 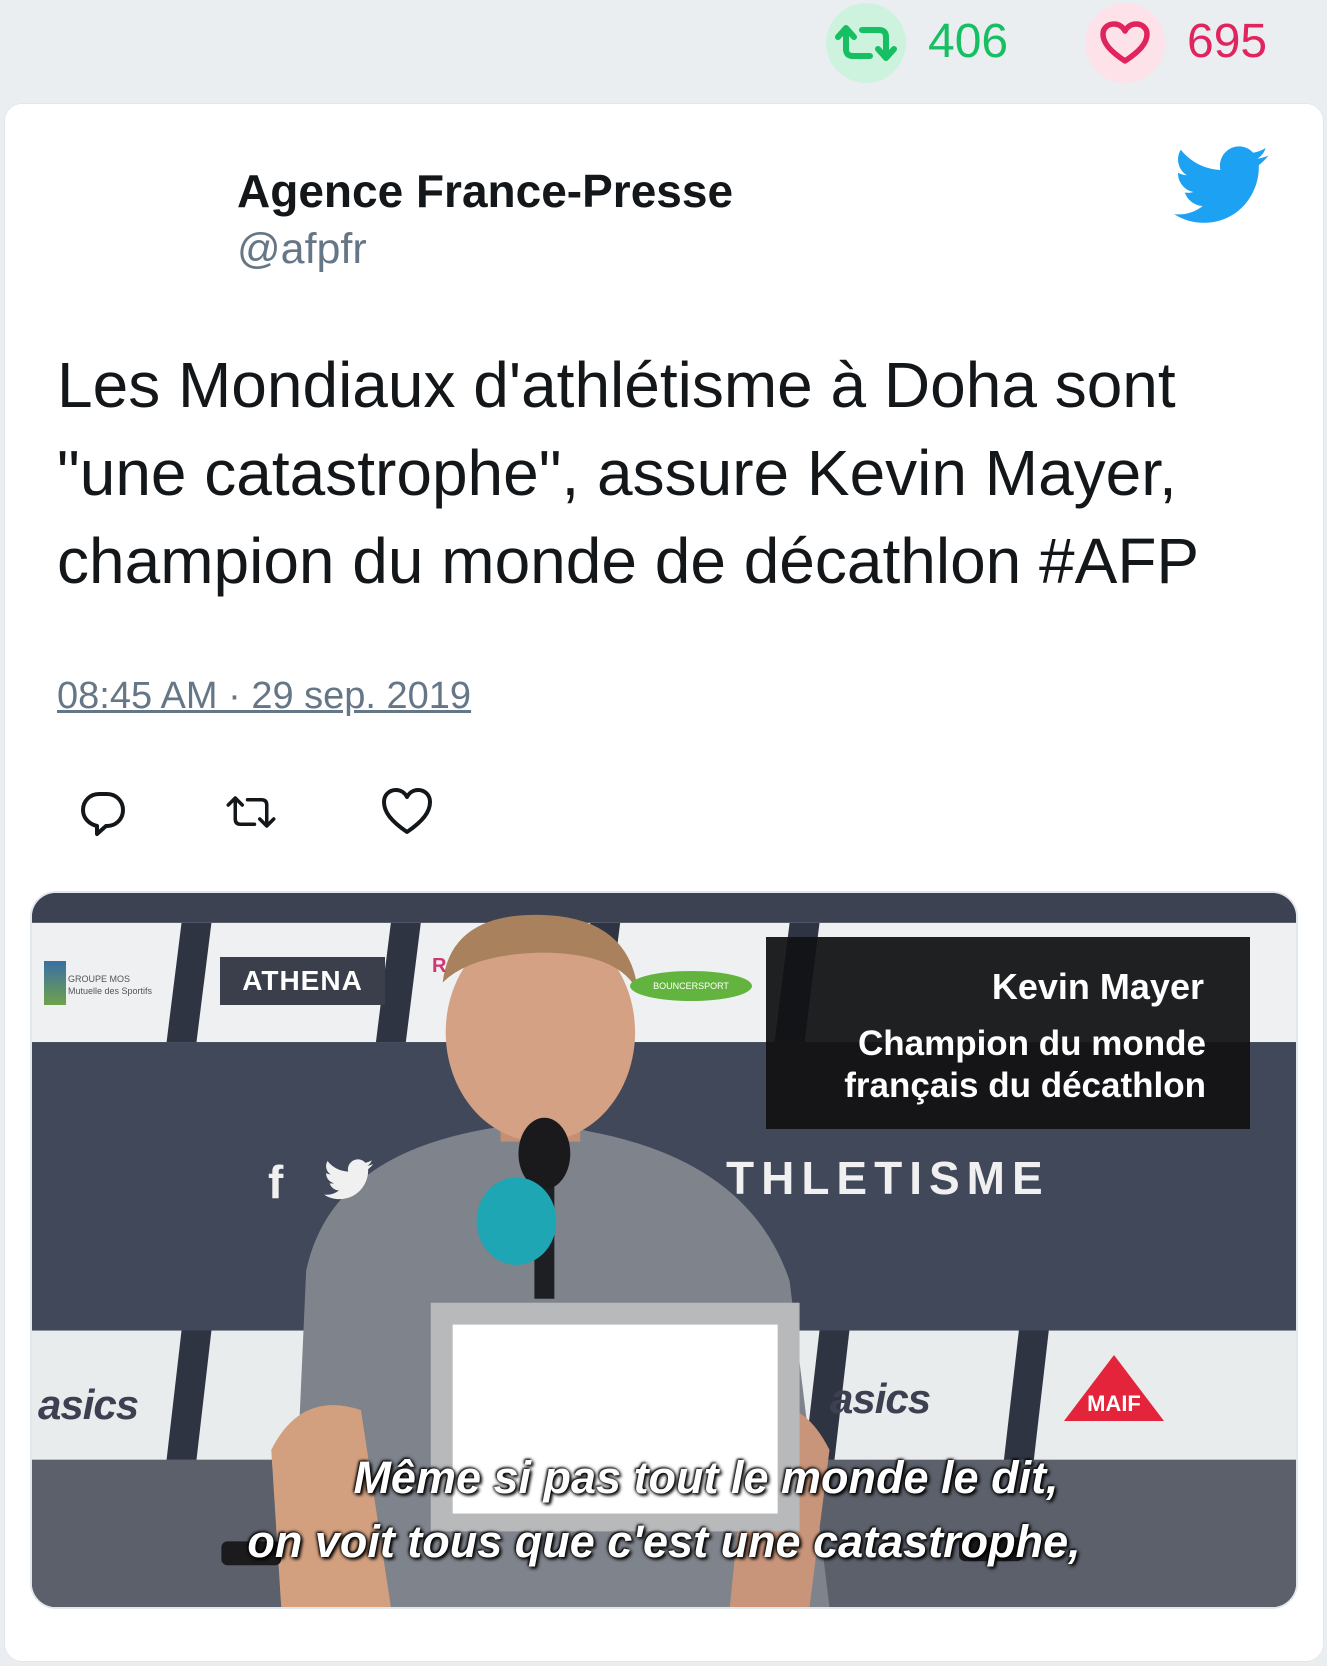 What do you see at coordinates (110, 991) in the screenshot?
I see `sponsor-groupe-subtitle: Mutuelle des Sportifs` at bounding box center [110, 991].